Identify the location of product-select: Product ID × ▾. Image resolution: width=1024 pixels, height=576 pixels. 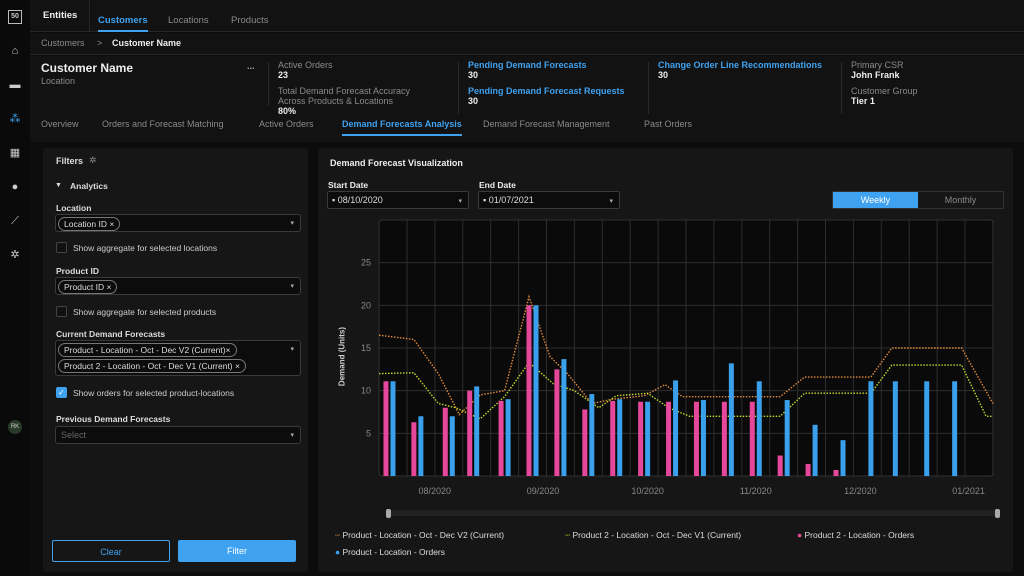
(178, 286).